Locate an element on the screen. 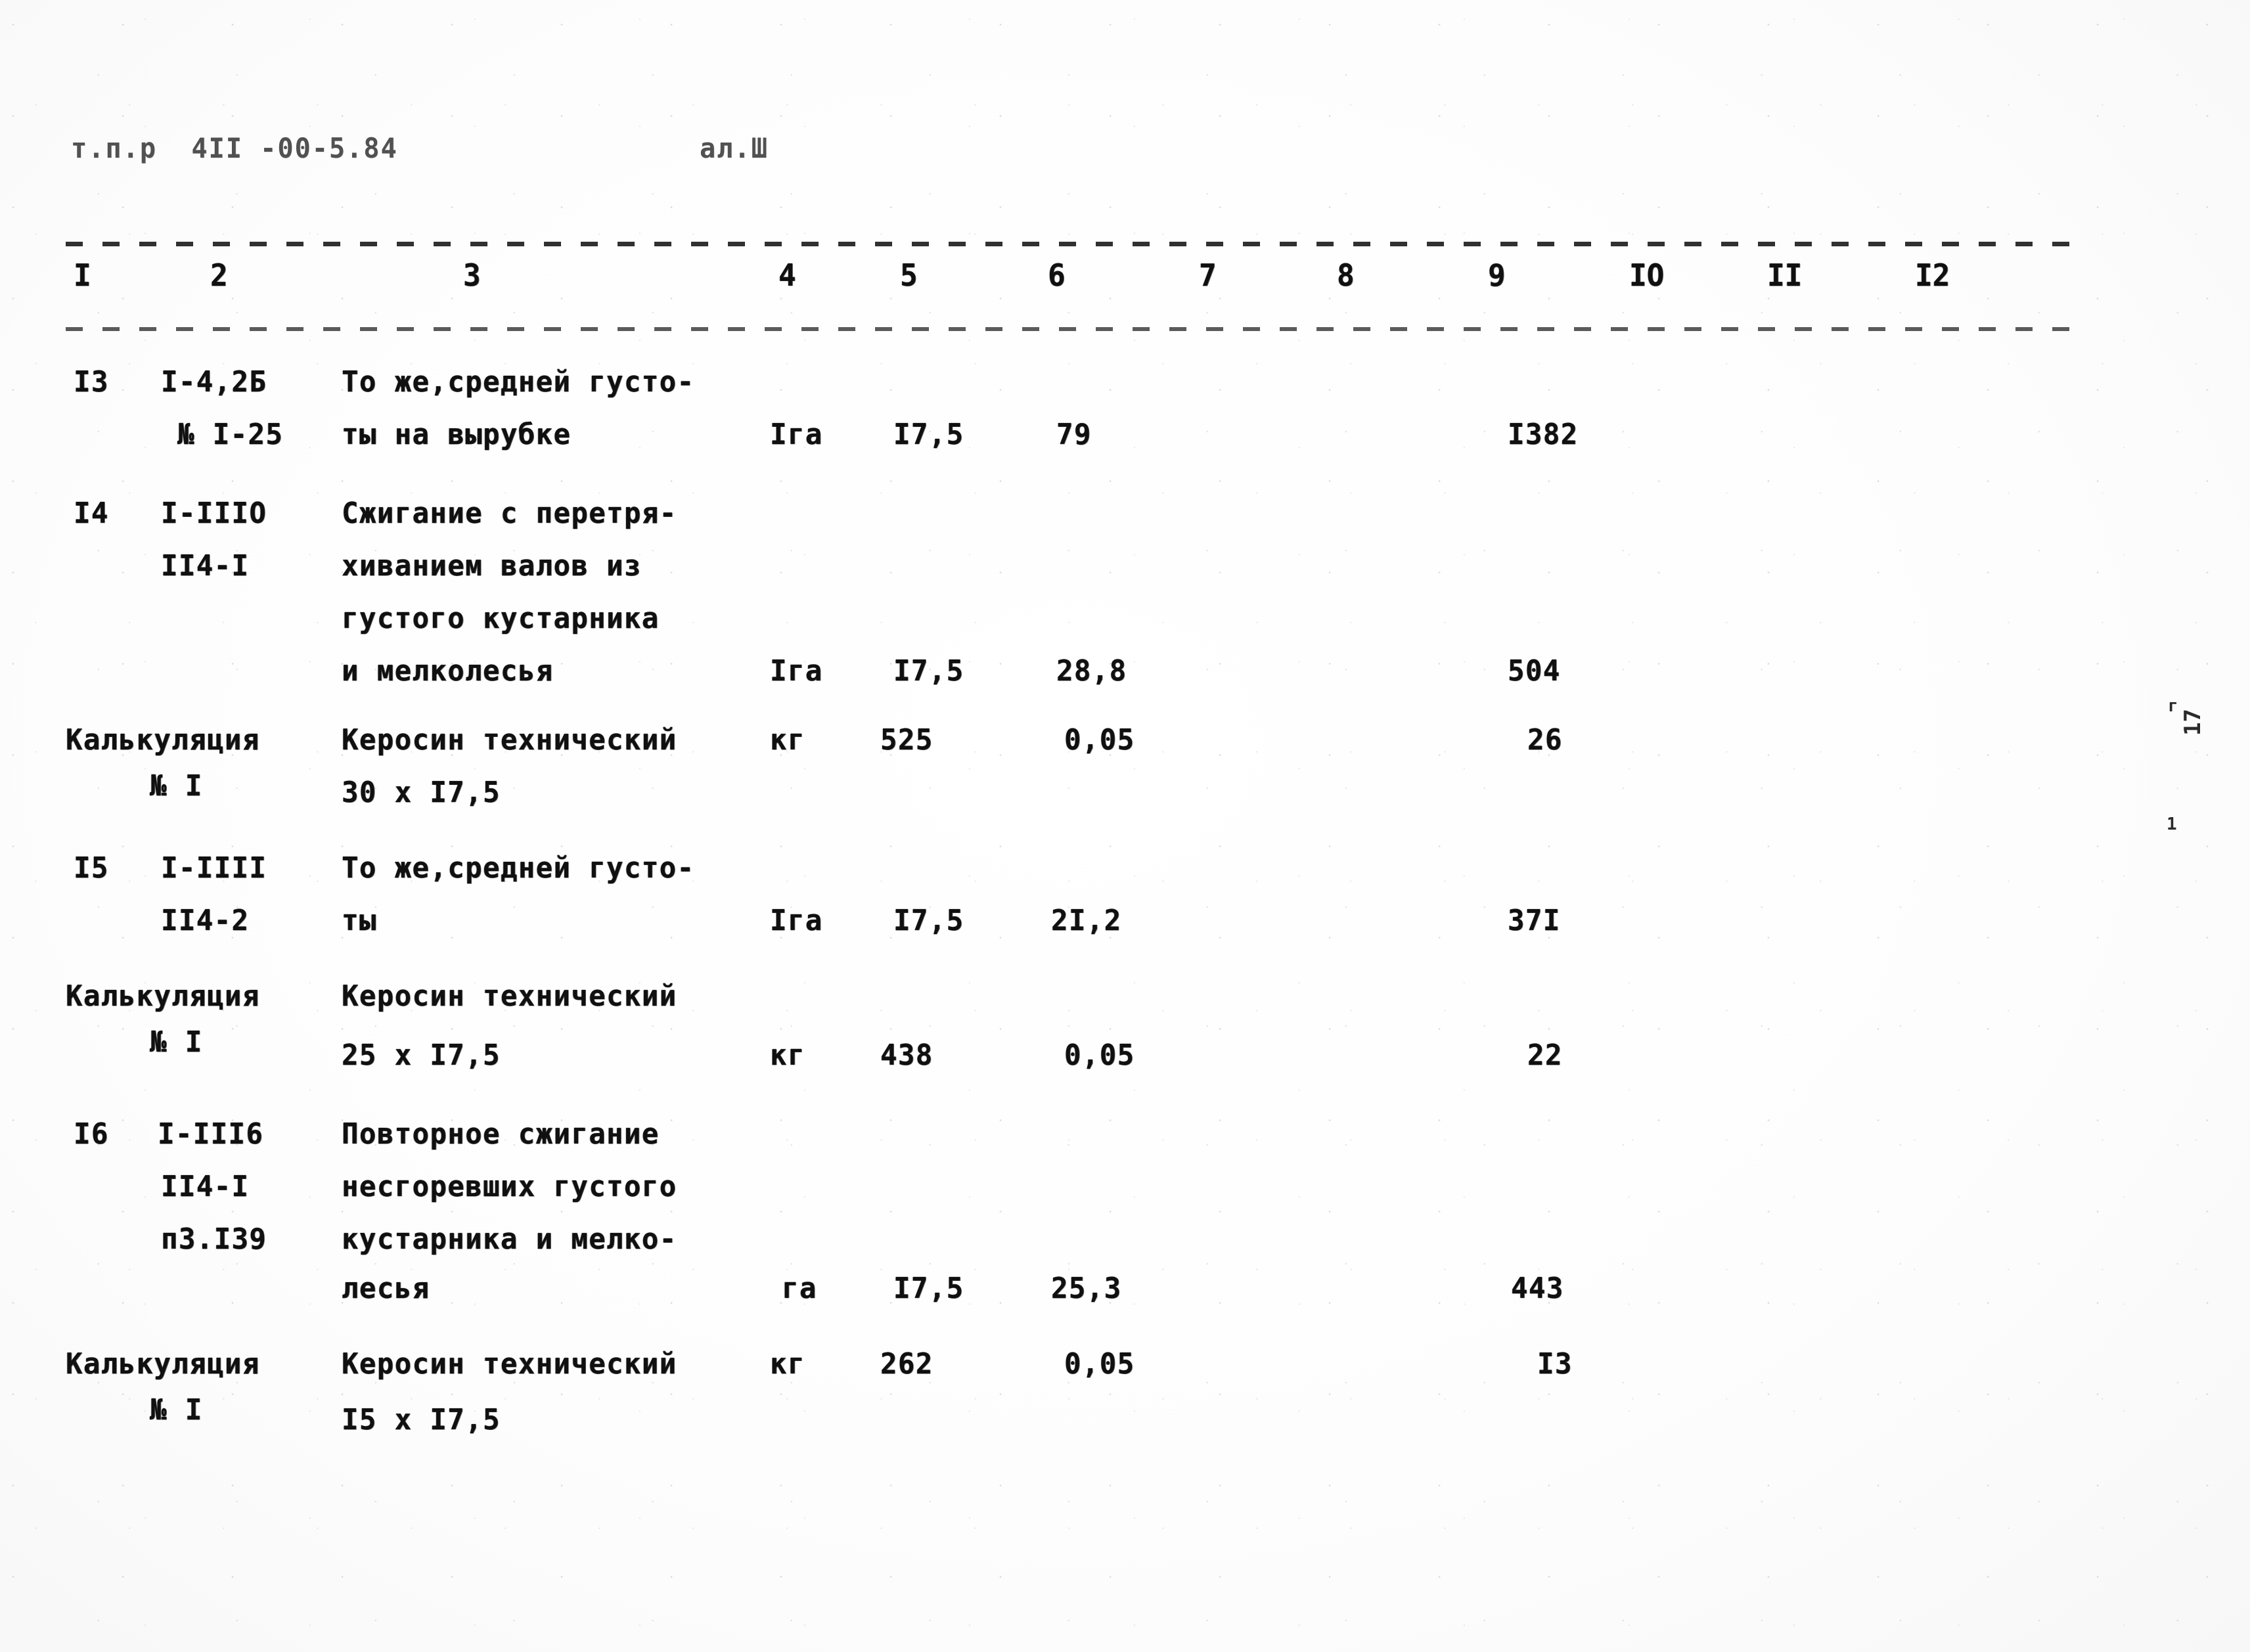 The width and height of the screenshot is (2250, 1652). row-item-number: I4 is located at coordinates (91, 513).